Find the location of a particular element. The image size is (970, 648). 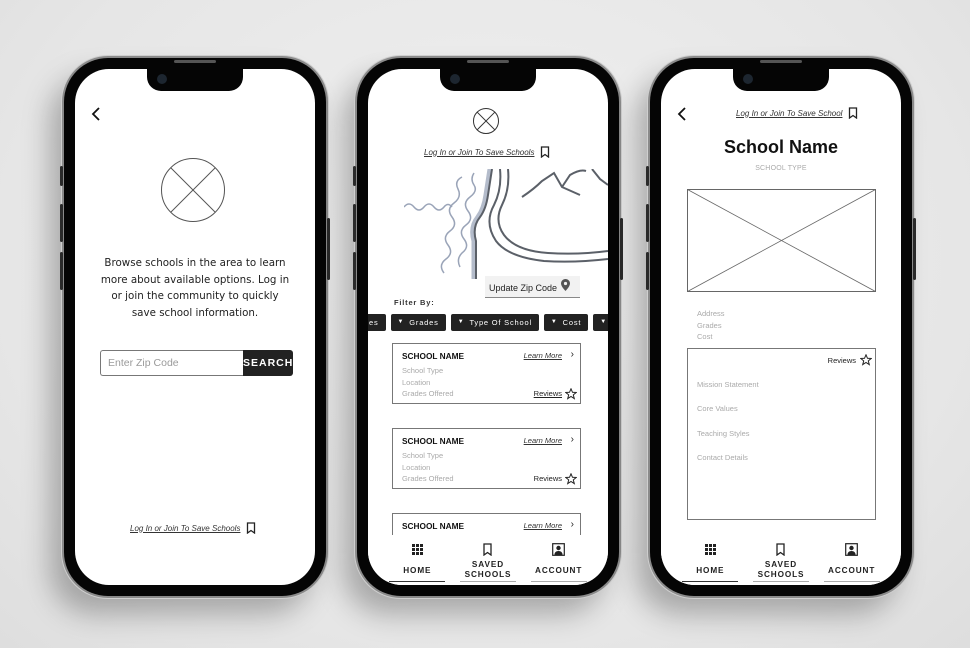

core-values: Core Values is located at coordinates (717, 408).